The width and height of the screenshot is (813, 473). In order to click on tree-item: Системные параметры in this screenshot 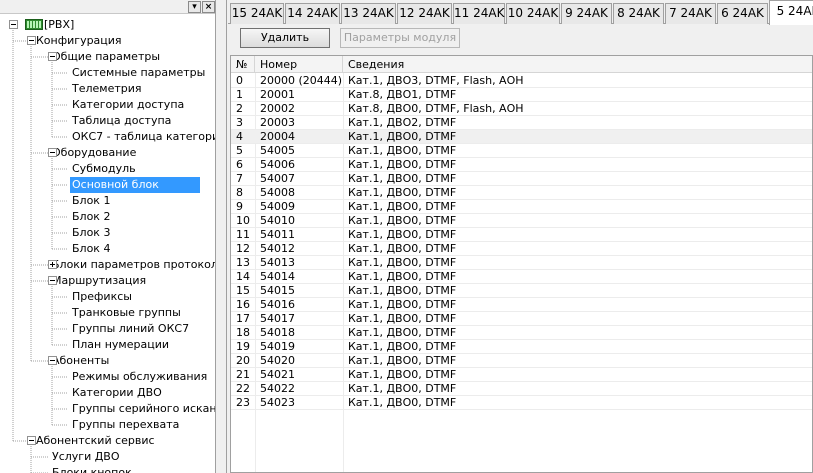, I will do `click(138, 73)`.